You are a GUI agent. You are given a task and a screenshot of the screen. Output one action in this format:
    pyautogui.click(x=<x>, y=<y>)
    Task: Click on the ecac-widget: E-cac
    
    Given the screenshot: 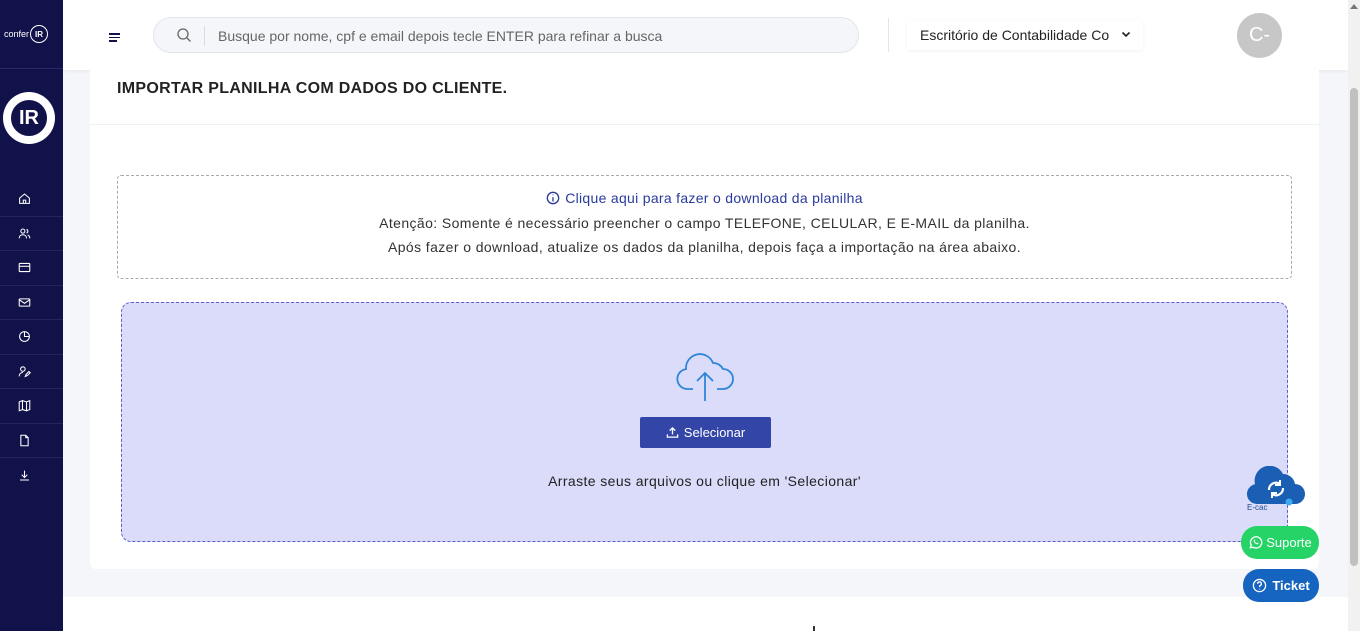 What is the action you would take?
    pyautogui.click(x=1276, y=491)
    